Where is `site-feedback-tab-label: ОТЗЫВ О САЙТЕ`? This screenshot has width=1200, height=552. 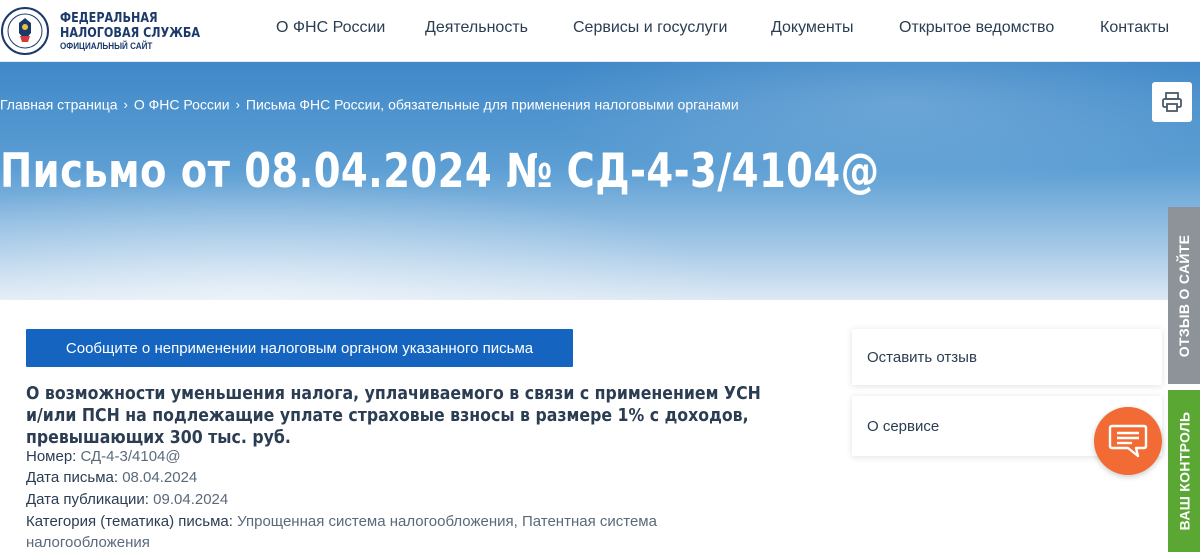
site-feedback-tab-label: ОТЗЫВ О САЙТЕ is located at coordinates (1184, 295).